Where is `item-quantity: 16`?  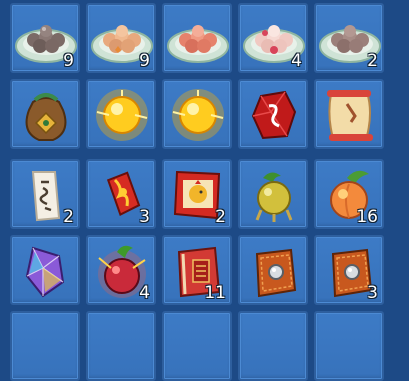
item-quantity: 16 is located at coordinates (367, 217).